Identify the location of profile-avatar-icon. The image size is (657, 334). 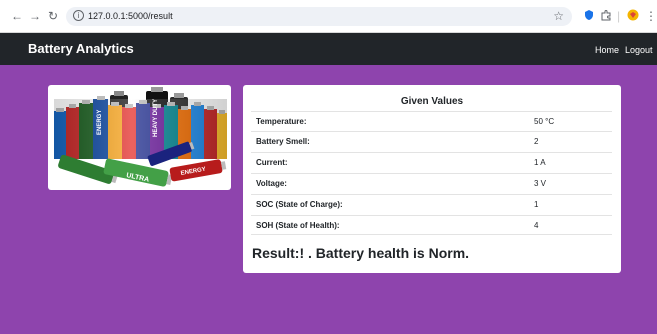
(633, 16).